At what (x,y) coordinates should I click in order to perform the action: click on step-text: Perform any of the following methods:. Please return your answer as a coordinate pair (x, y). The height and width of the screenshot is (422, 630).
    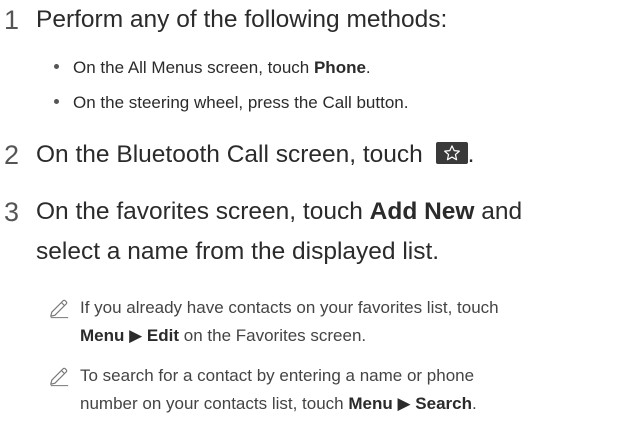
    Looking at the image, I should click on (242, 19).